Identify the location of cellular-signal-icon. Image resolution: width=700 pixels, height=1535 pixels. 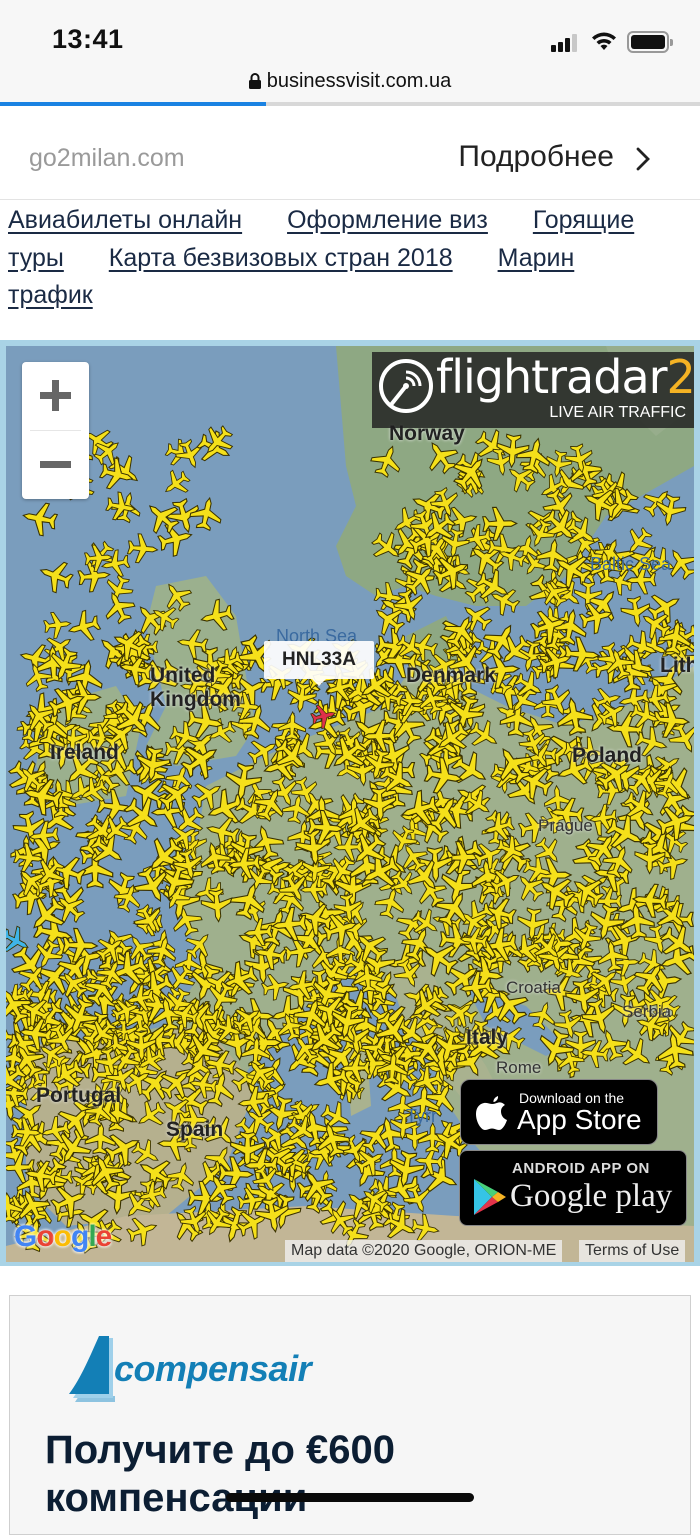
(566, 43).